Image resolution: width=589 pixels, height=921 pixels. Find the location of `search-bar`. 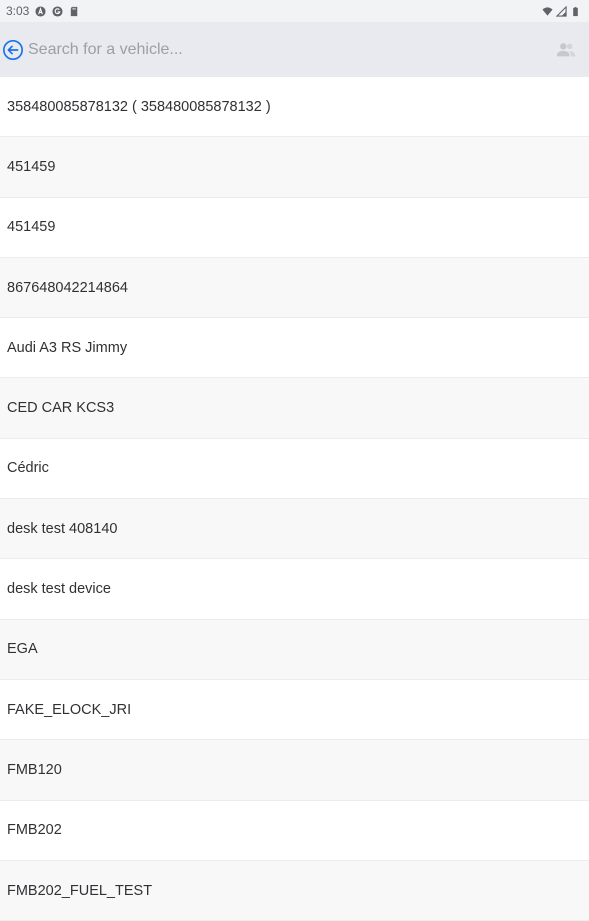

search-bar is located at coordinates (294, 49).